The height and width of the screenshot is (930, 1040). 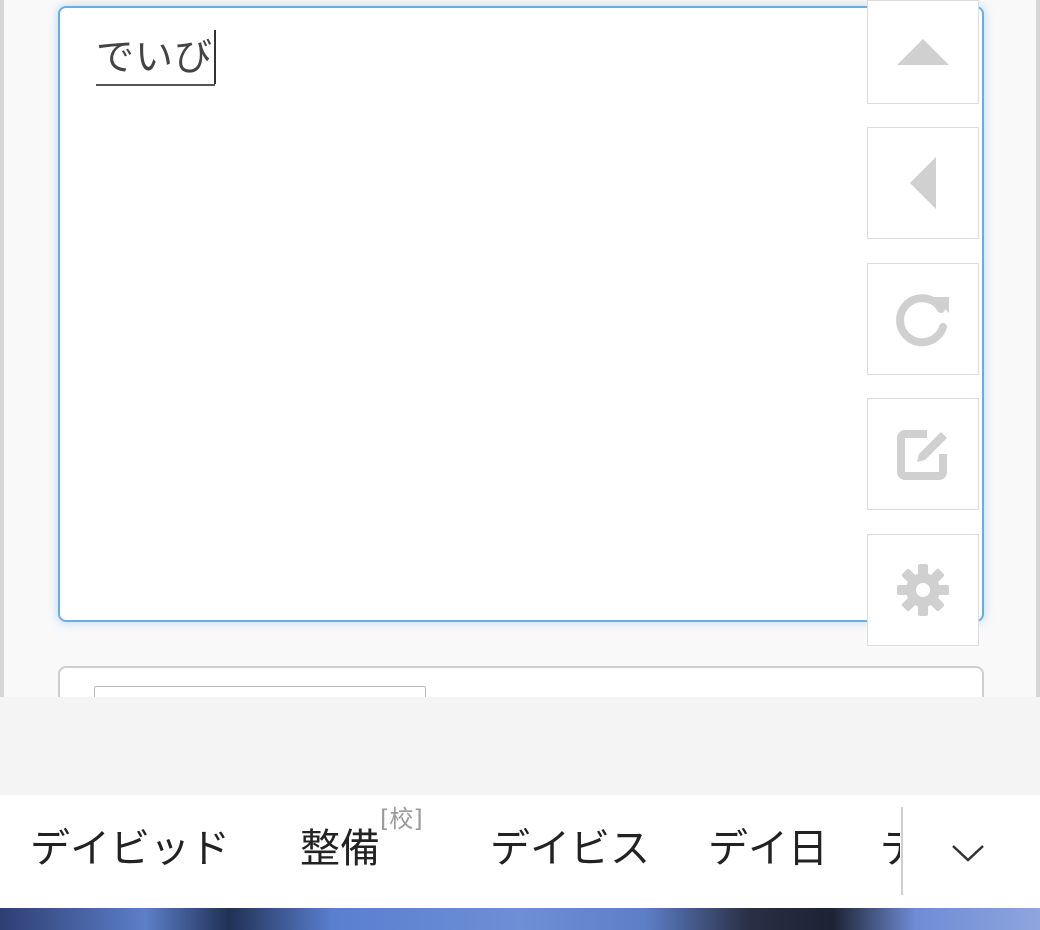 I want to click on candidate-bar: デイビッド 整備 [校] デイビス デイ日 デ, so click(x=520, y=851).